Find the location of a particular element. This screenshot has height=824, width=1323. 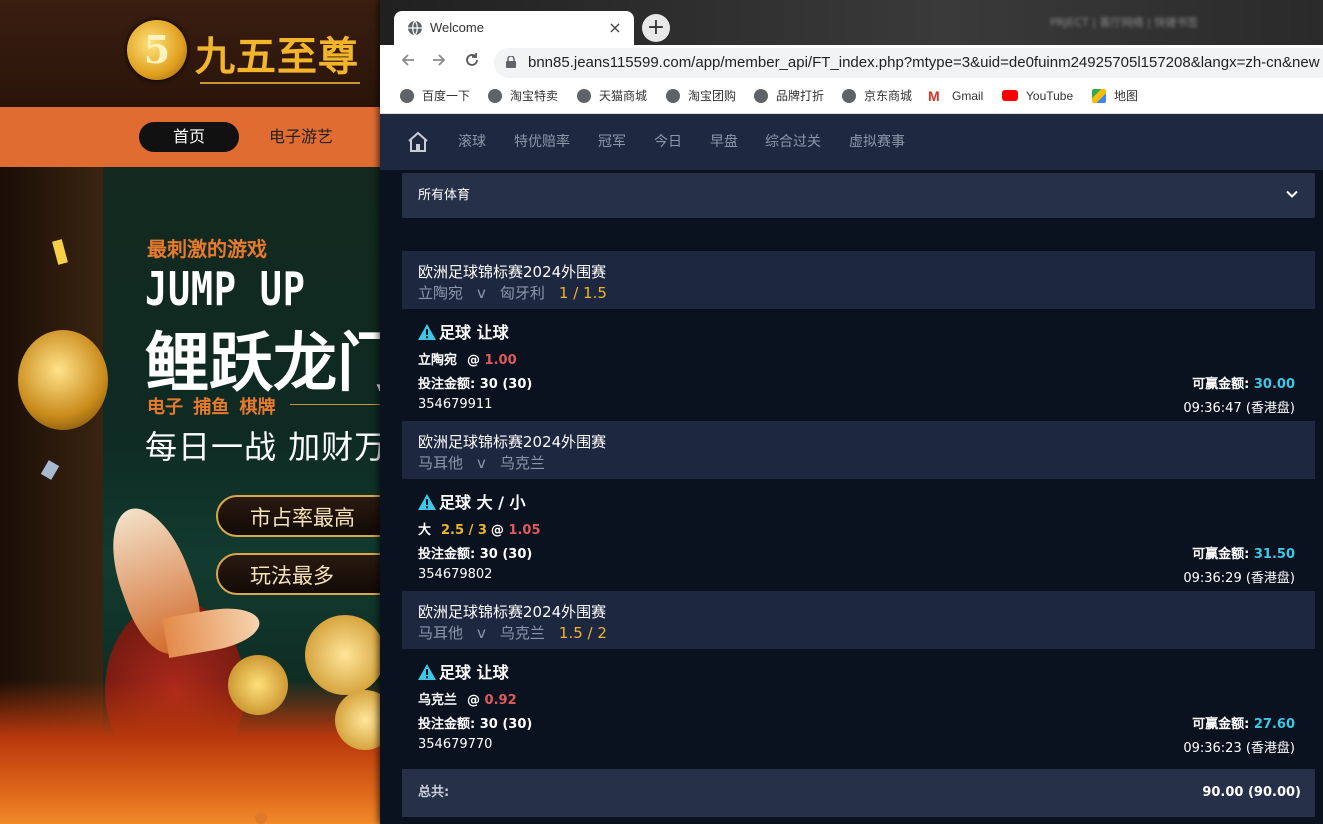

nav-tab-today: 今日 is located at coordinates (668, 142).